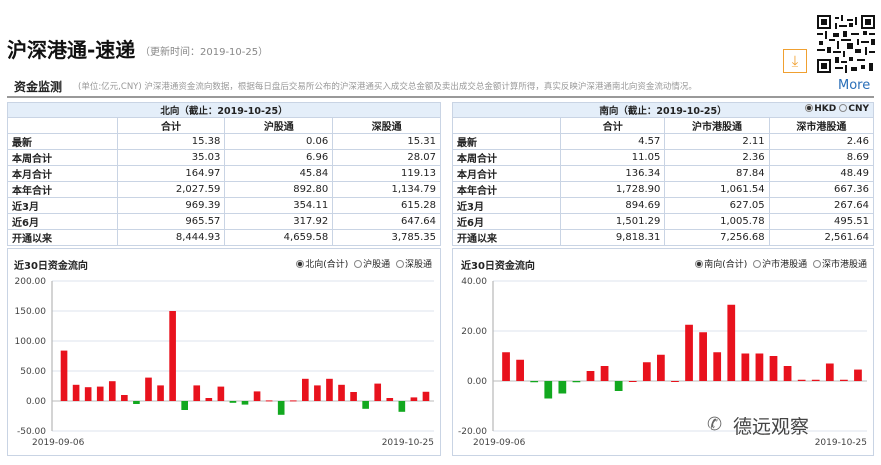  Describe the element at coordinates (386, 141) in the screenshot. I see `table-cell: 15.31` at that location.